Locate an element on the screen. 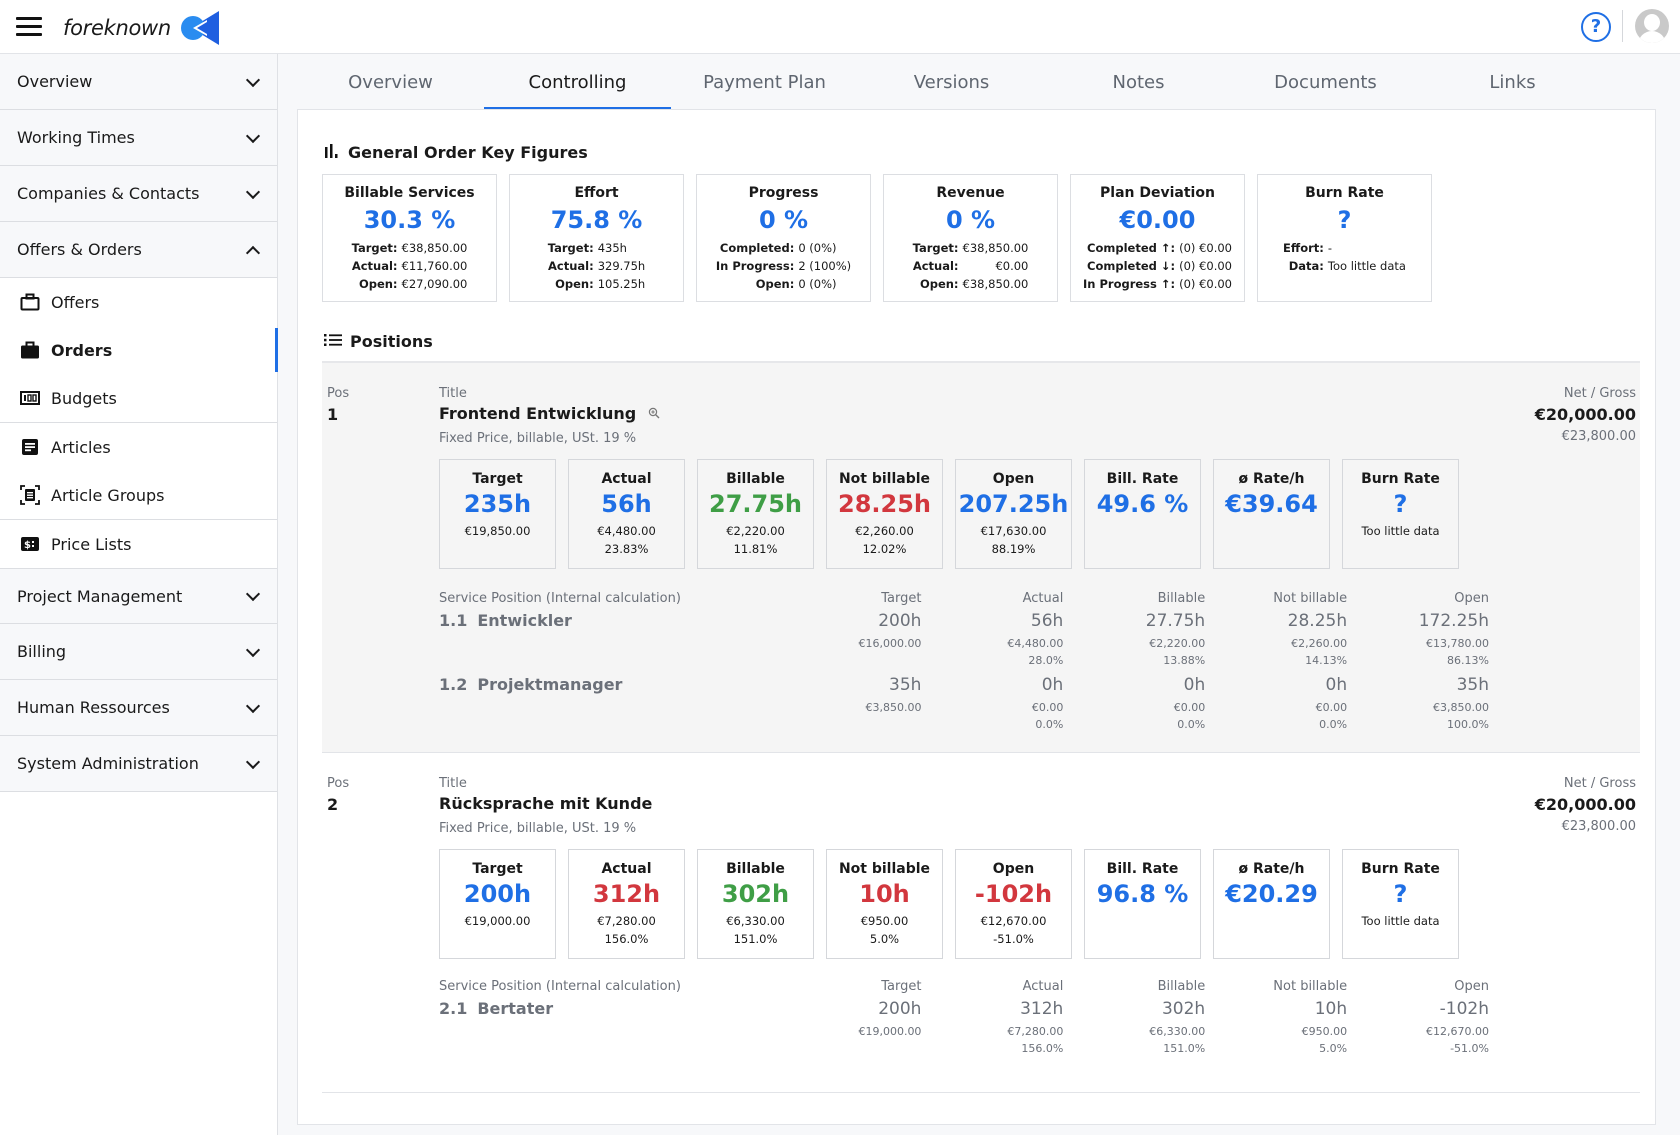 This screenshot has height=1135, width=1680. position-title: Frontend Entwicklung is located at coordinates (549, 413).